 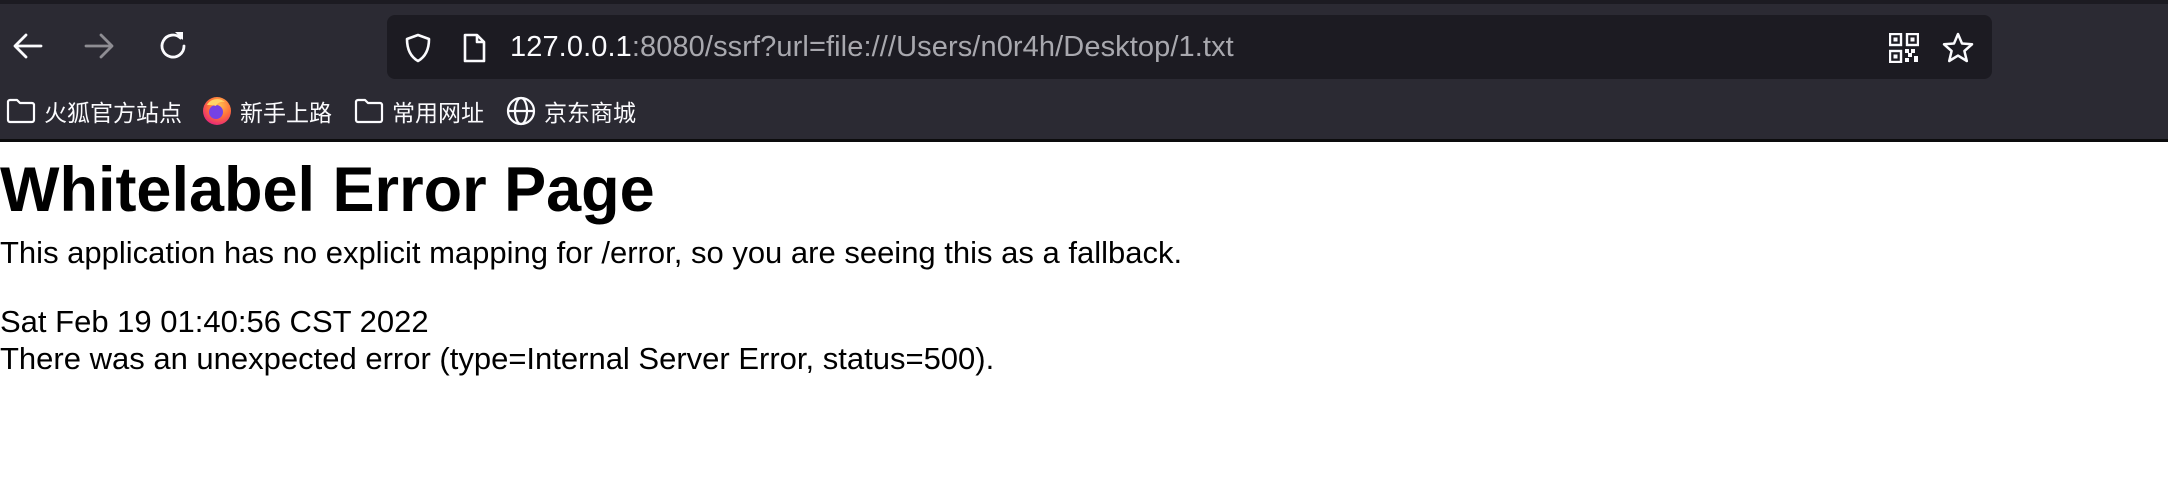 I want to click on forward-button, so click(x=99, y=46).